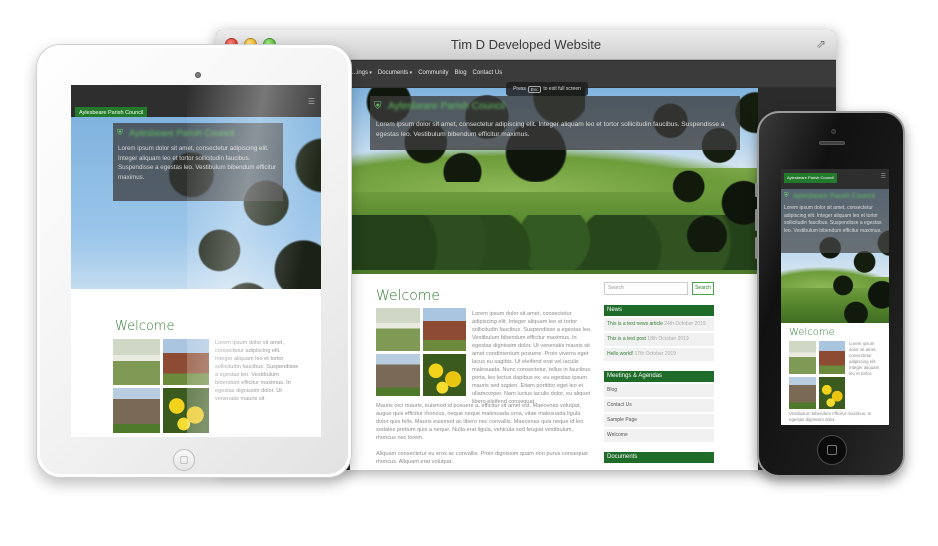 The height and width of the screenshot is (546, 938). Describe the element at coordinates (646, 288) in the screenshot. I see `search-input: Search` at that location.